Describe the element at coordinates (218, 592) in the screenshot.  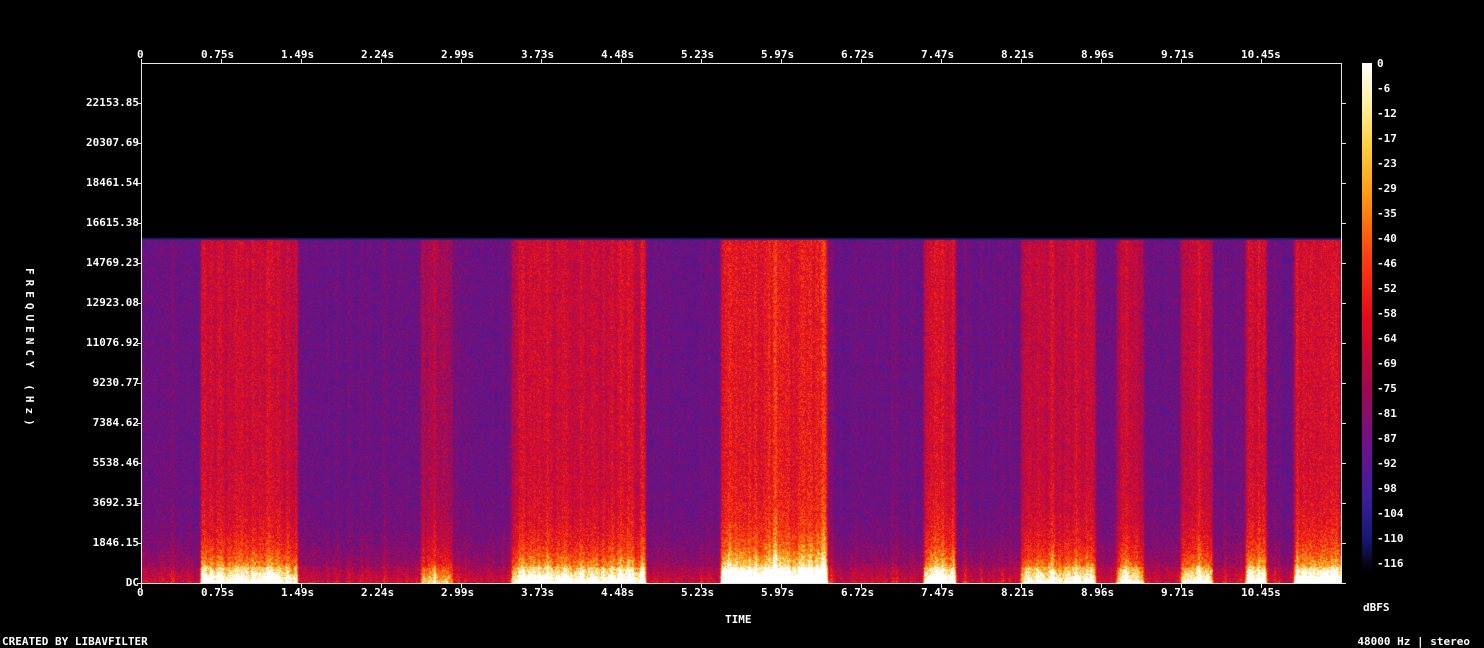
I see `x-tick-label-bottom: 0.75s` at that location.